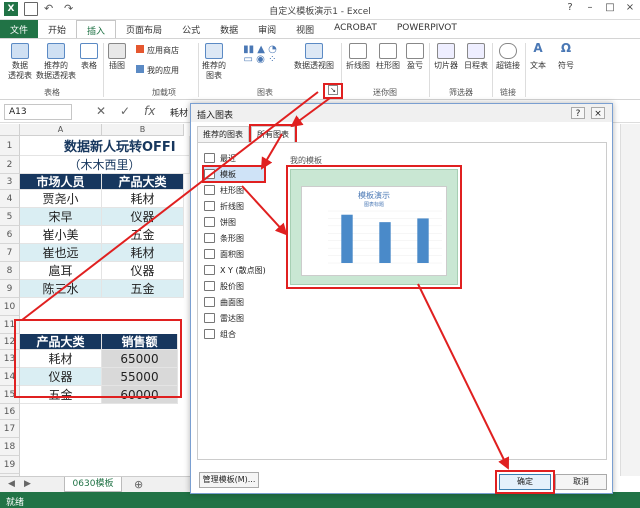  Describe the element at coordinates (476, 57) in the screenshot. I see `timeline-button: 日程表` at that location.